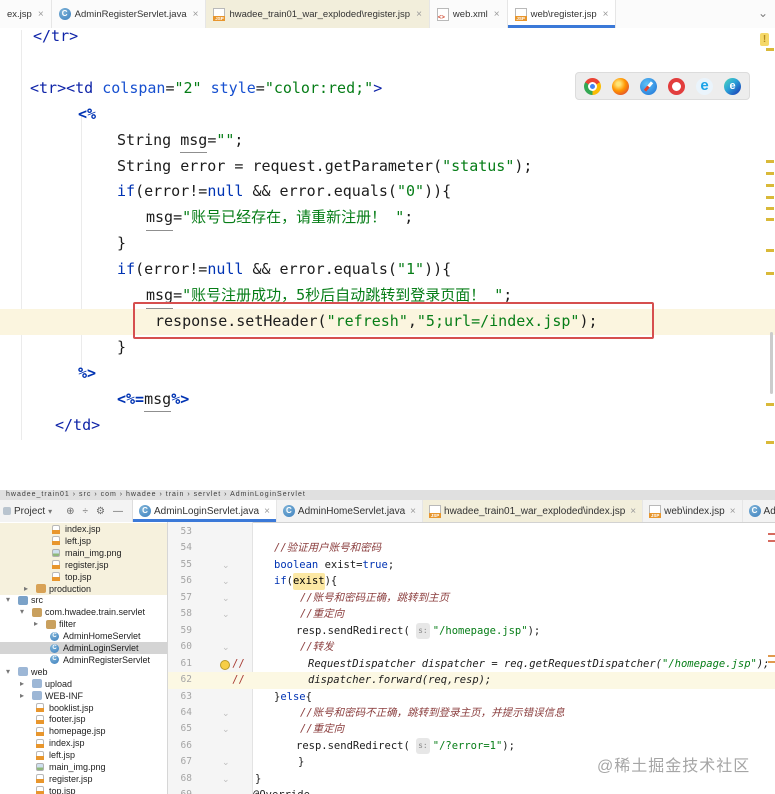  Describe the element at coordinates (78, 424) in the screenshot. I see `token: </td>` at that location.